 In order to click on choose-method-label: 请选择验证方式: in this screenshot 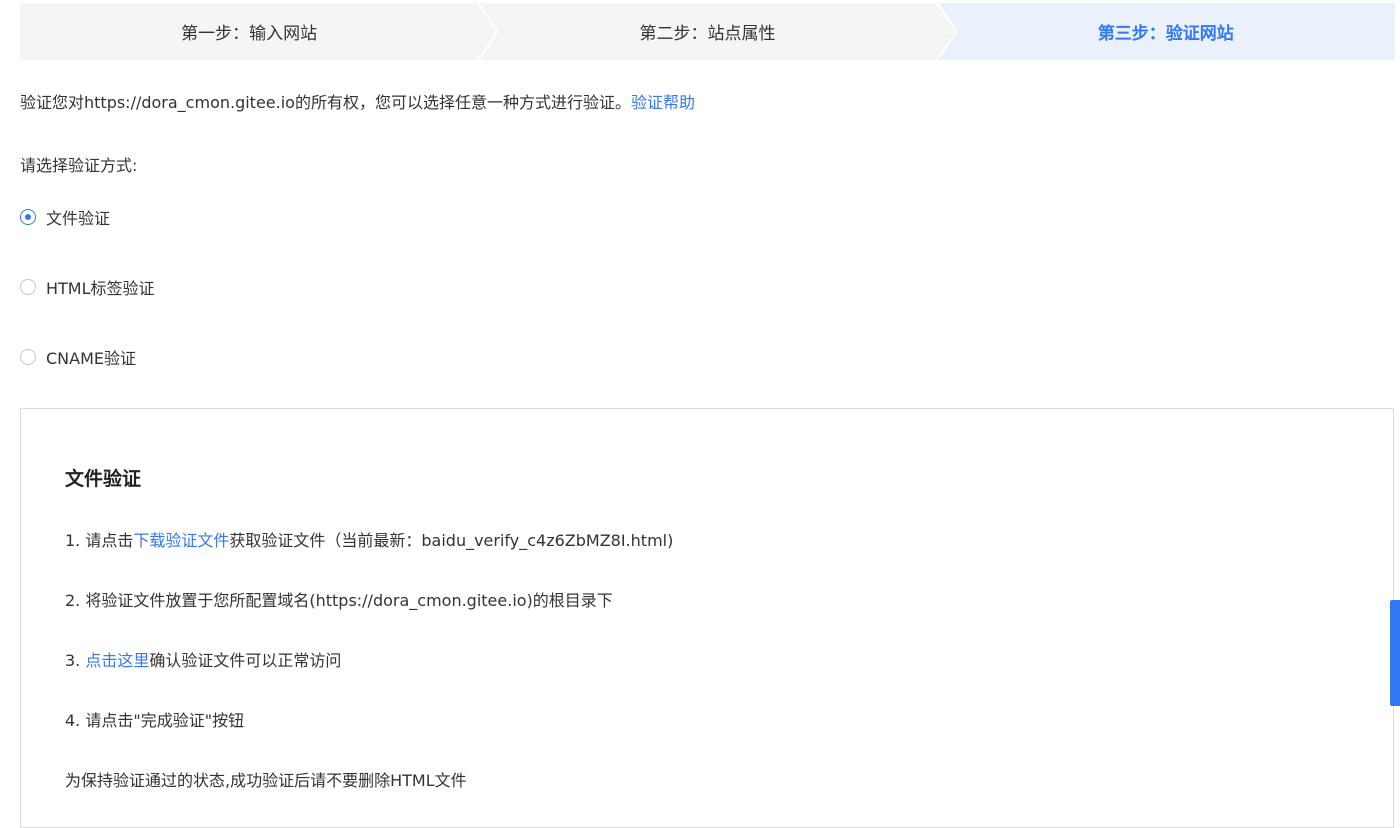, I will do `click(79, 165)`.